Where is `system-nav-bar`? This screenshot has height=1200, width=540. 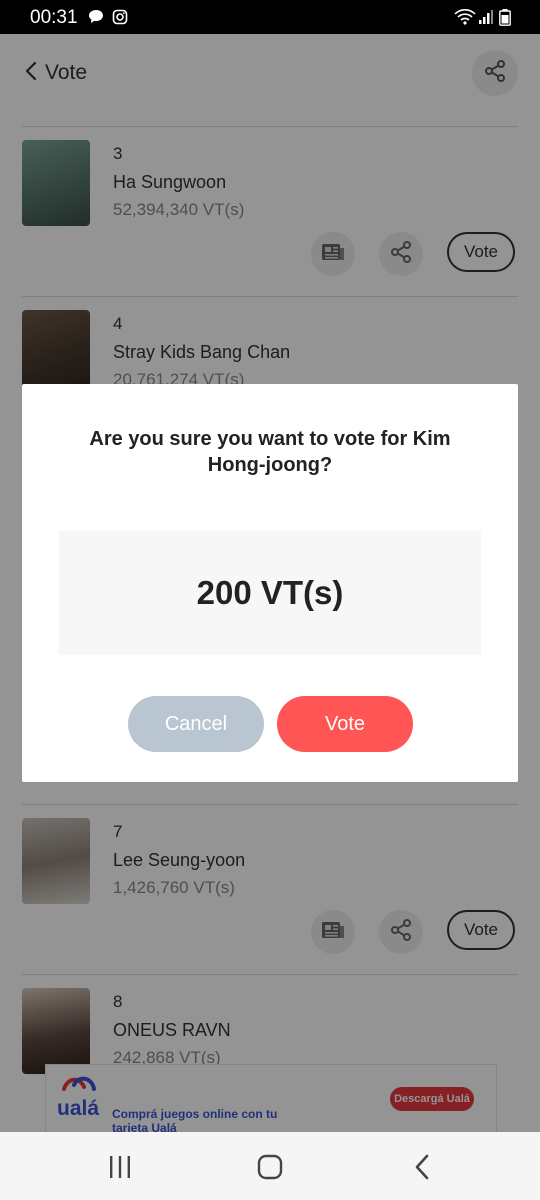
system-nav-bar is located at coordinates (270, 1166).